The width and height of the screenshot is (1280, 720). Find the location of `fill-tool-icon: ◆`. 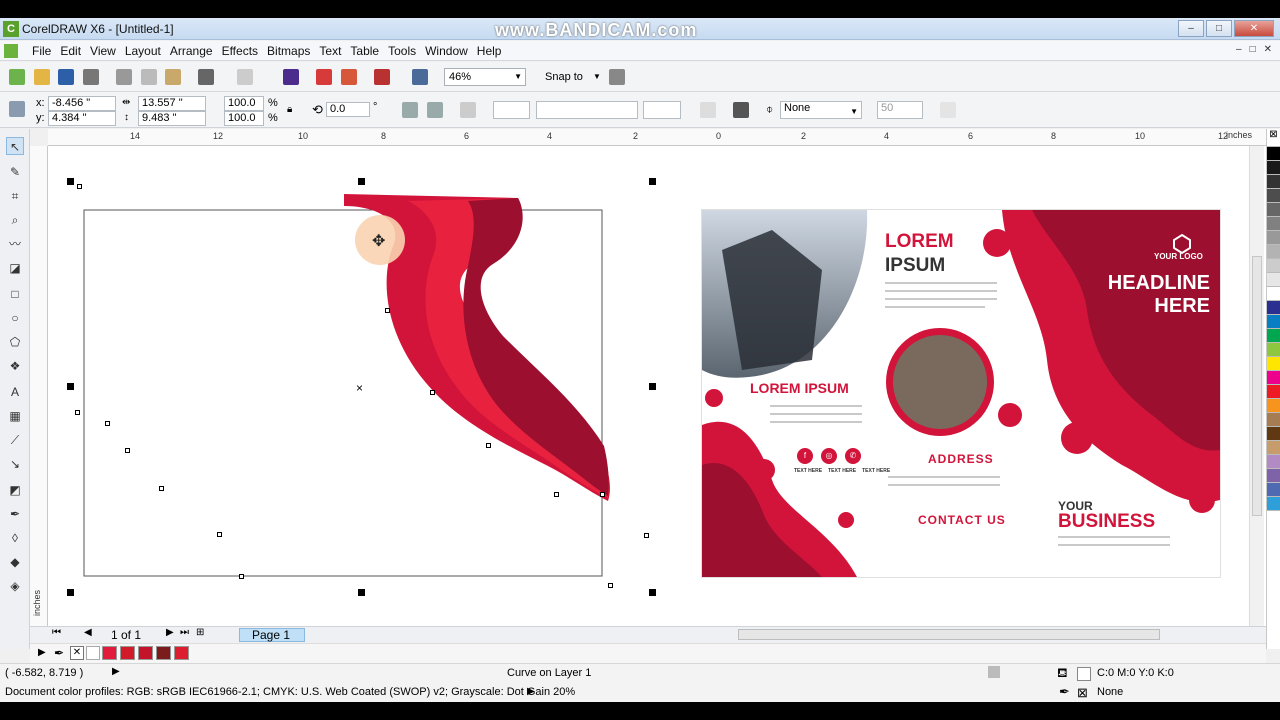

fill-tool-icon: ◆ is located at coordinates (15, 562).